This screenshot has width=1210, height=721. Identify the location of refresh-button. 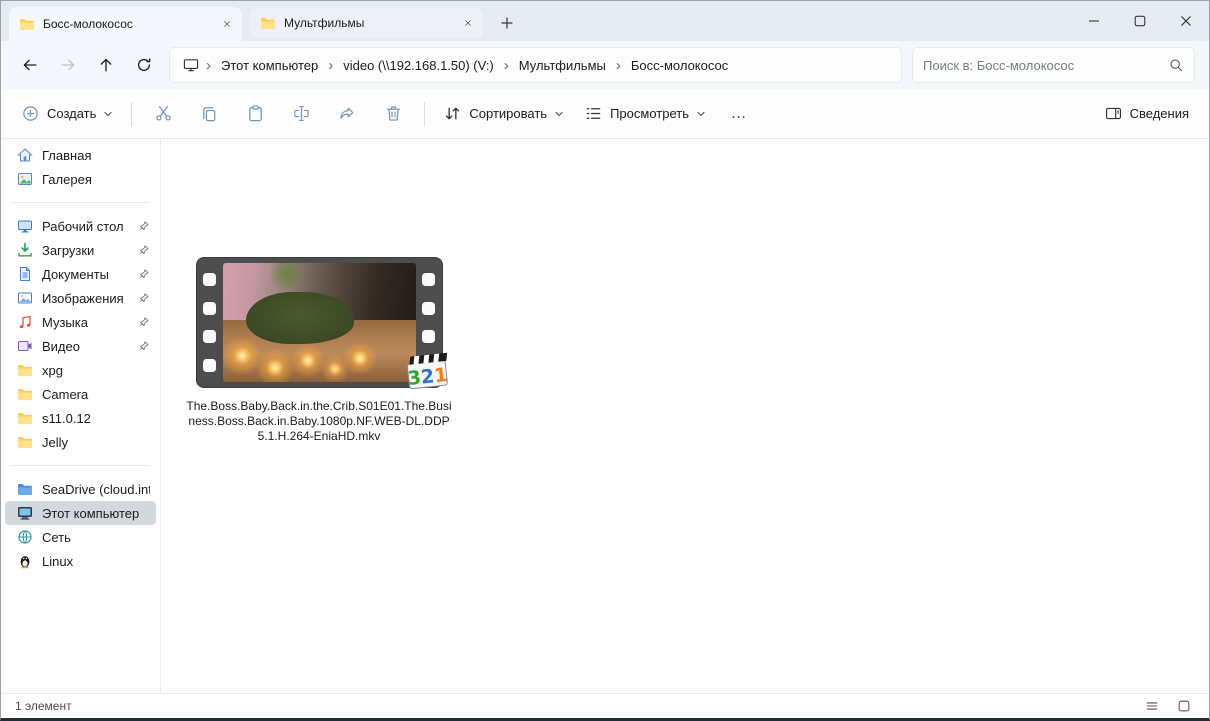
(144, 65).